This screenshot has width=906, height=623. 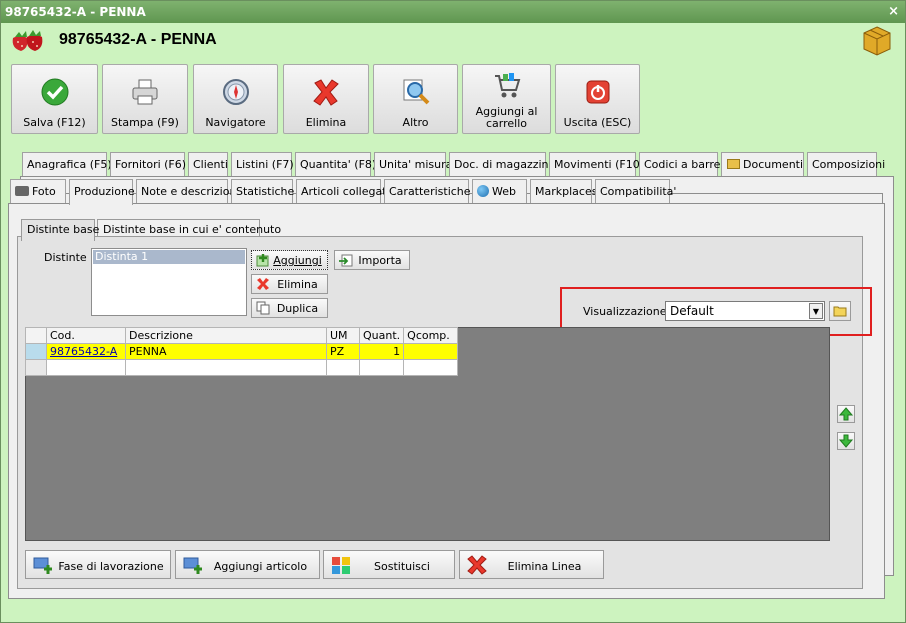 I want to click on other-button-label: Altro, so click(x=415, y=122).